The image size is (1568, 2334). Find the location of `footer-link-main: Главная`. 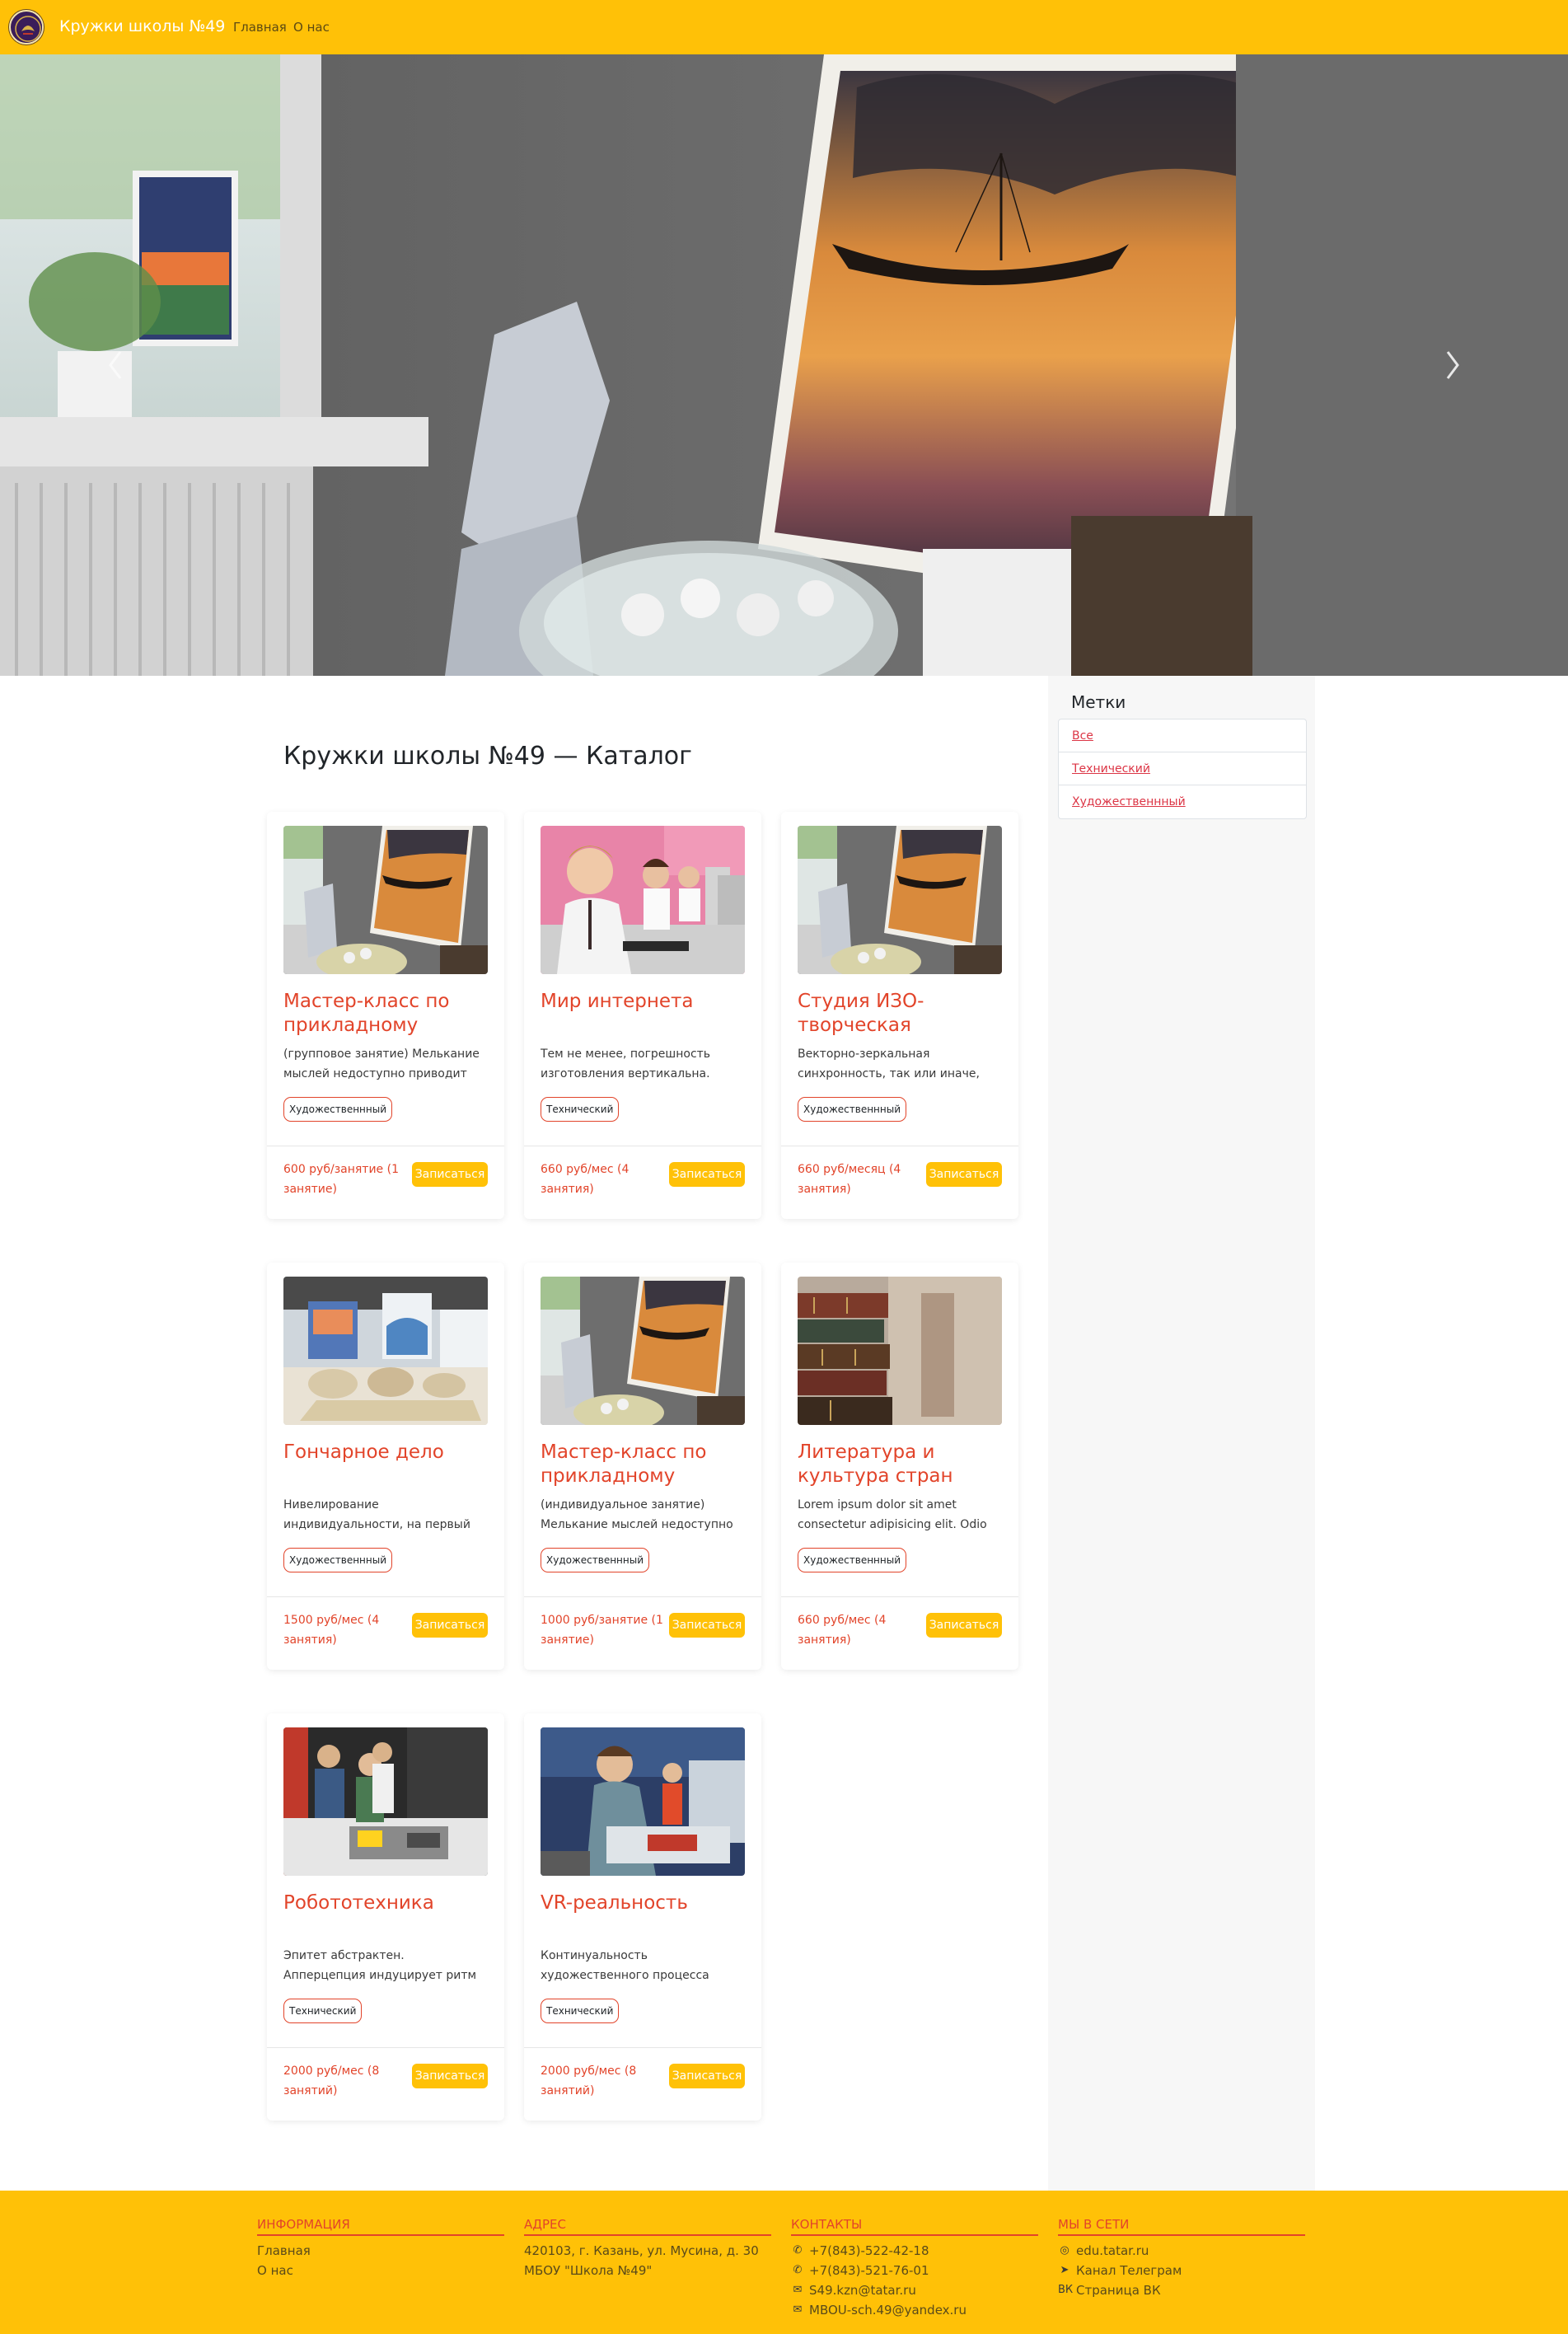

footer-link-main: Главная is located at coordinates (380, 2251).